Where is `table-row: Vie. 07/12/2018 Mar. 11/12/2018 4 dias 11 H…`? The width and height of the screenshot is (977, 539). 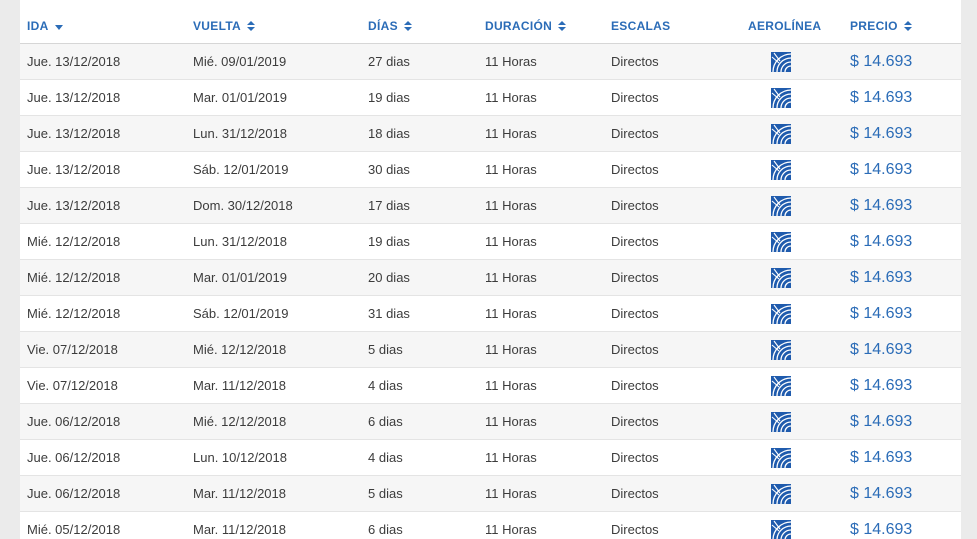 table-row: Vie. 07/12/2018 Mar. 11/12/2018 4 dias 11 H… is located at coordinates (490, 386).